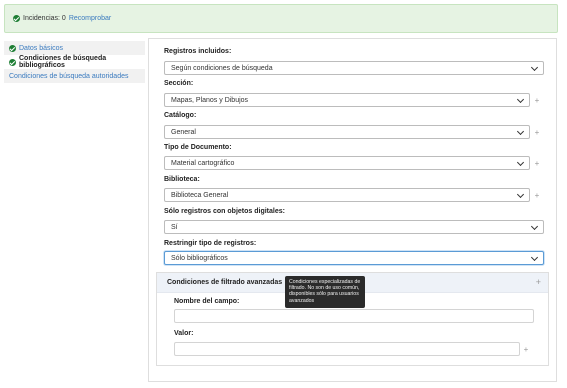  Describe the element at coordinates (74, 48) in the screenshot. I see `sidebar-item-datos-basicos: Datos básicos` at that location.